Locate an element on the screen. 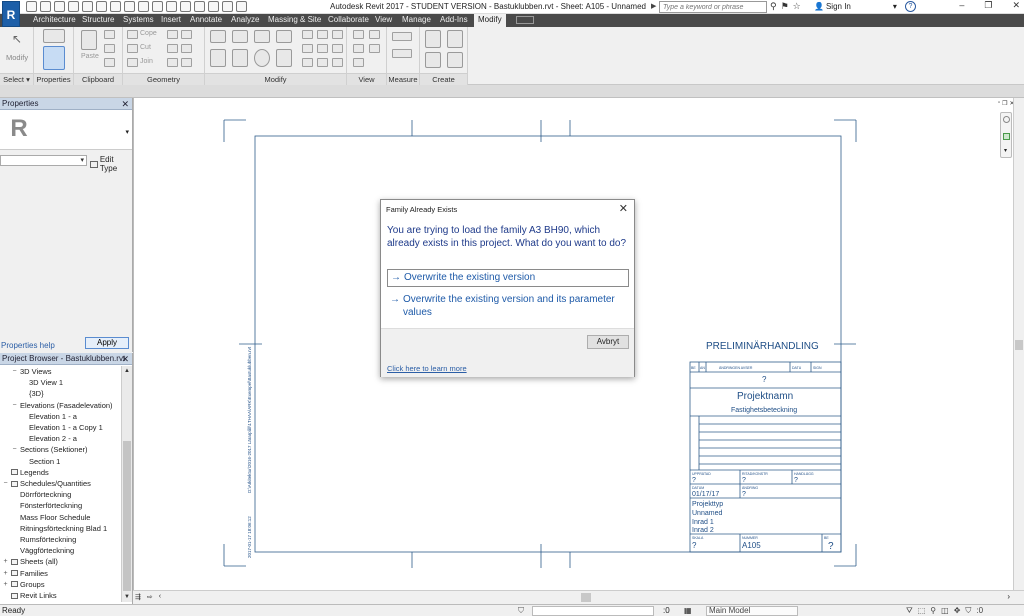 This screenshot has width=1024, height=616. tree-item: Fönsterförteckning is located at coordinates (46, 505).